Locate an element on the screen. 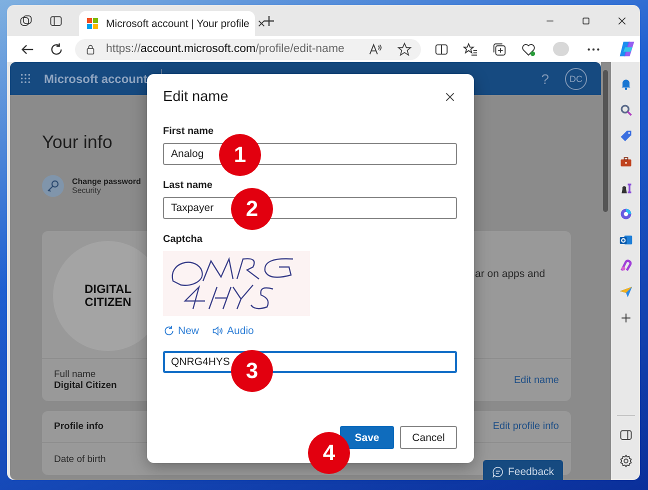 This screenshot has width=648, height=490. scroll-thumb is located at coordinates (605, 141).